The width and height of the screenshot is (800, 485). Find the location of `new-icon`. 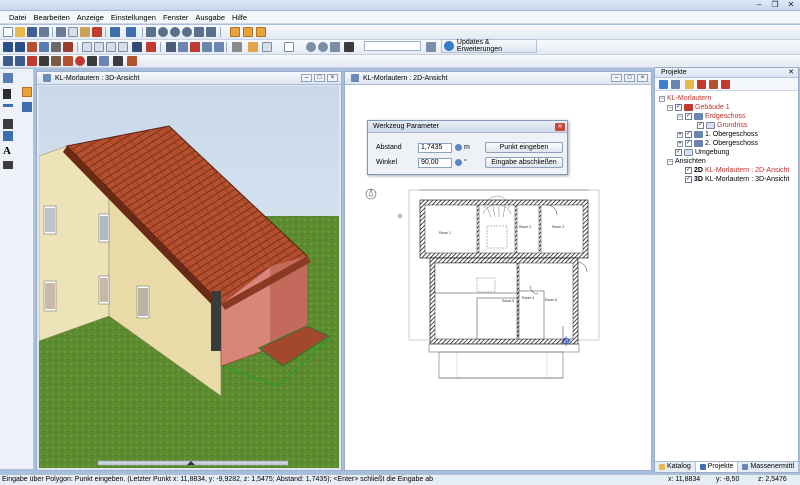

new-icon is located at coordinates (8, 32).